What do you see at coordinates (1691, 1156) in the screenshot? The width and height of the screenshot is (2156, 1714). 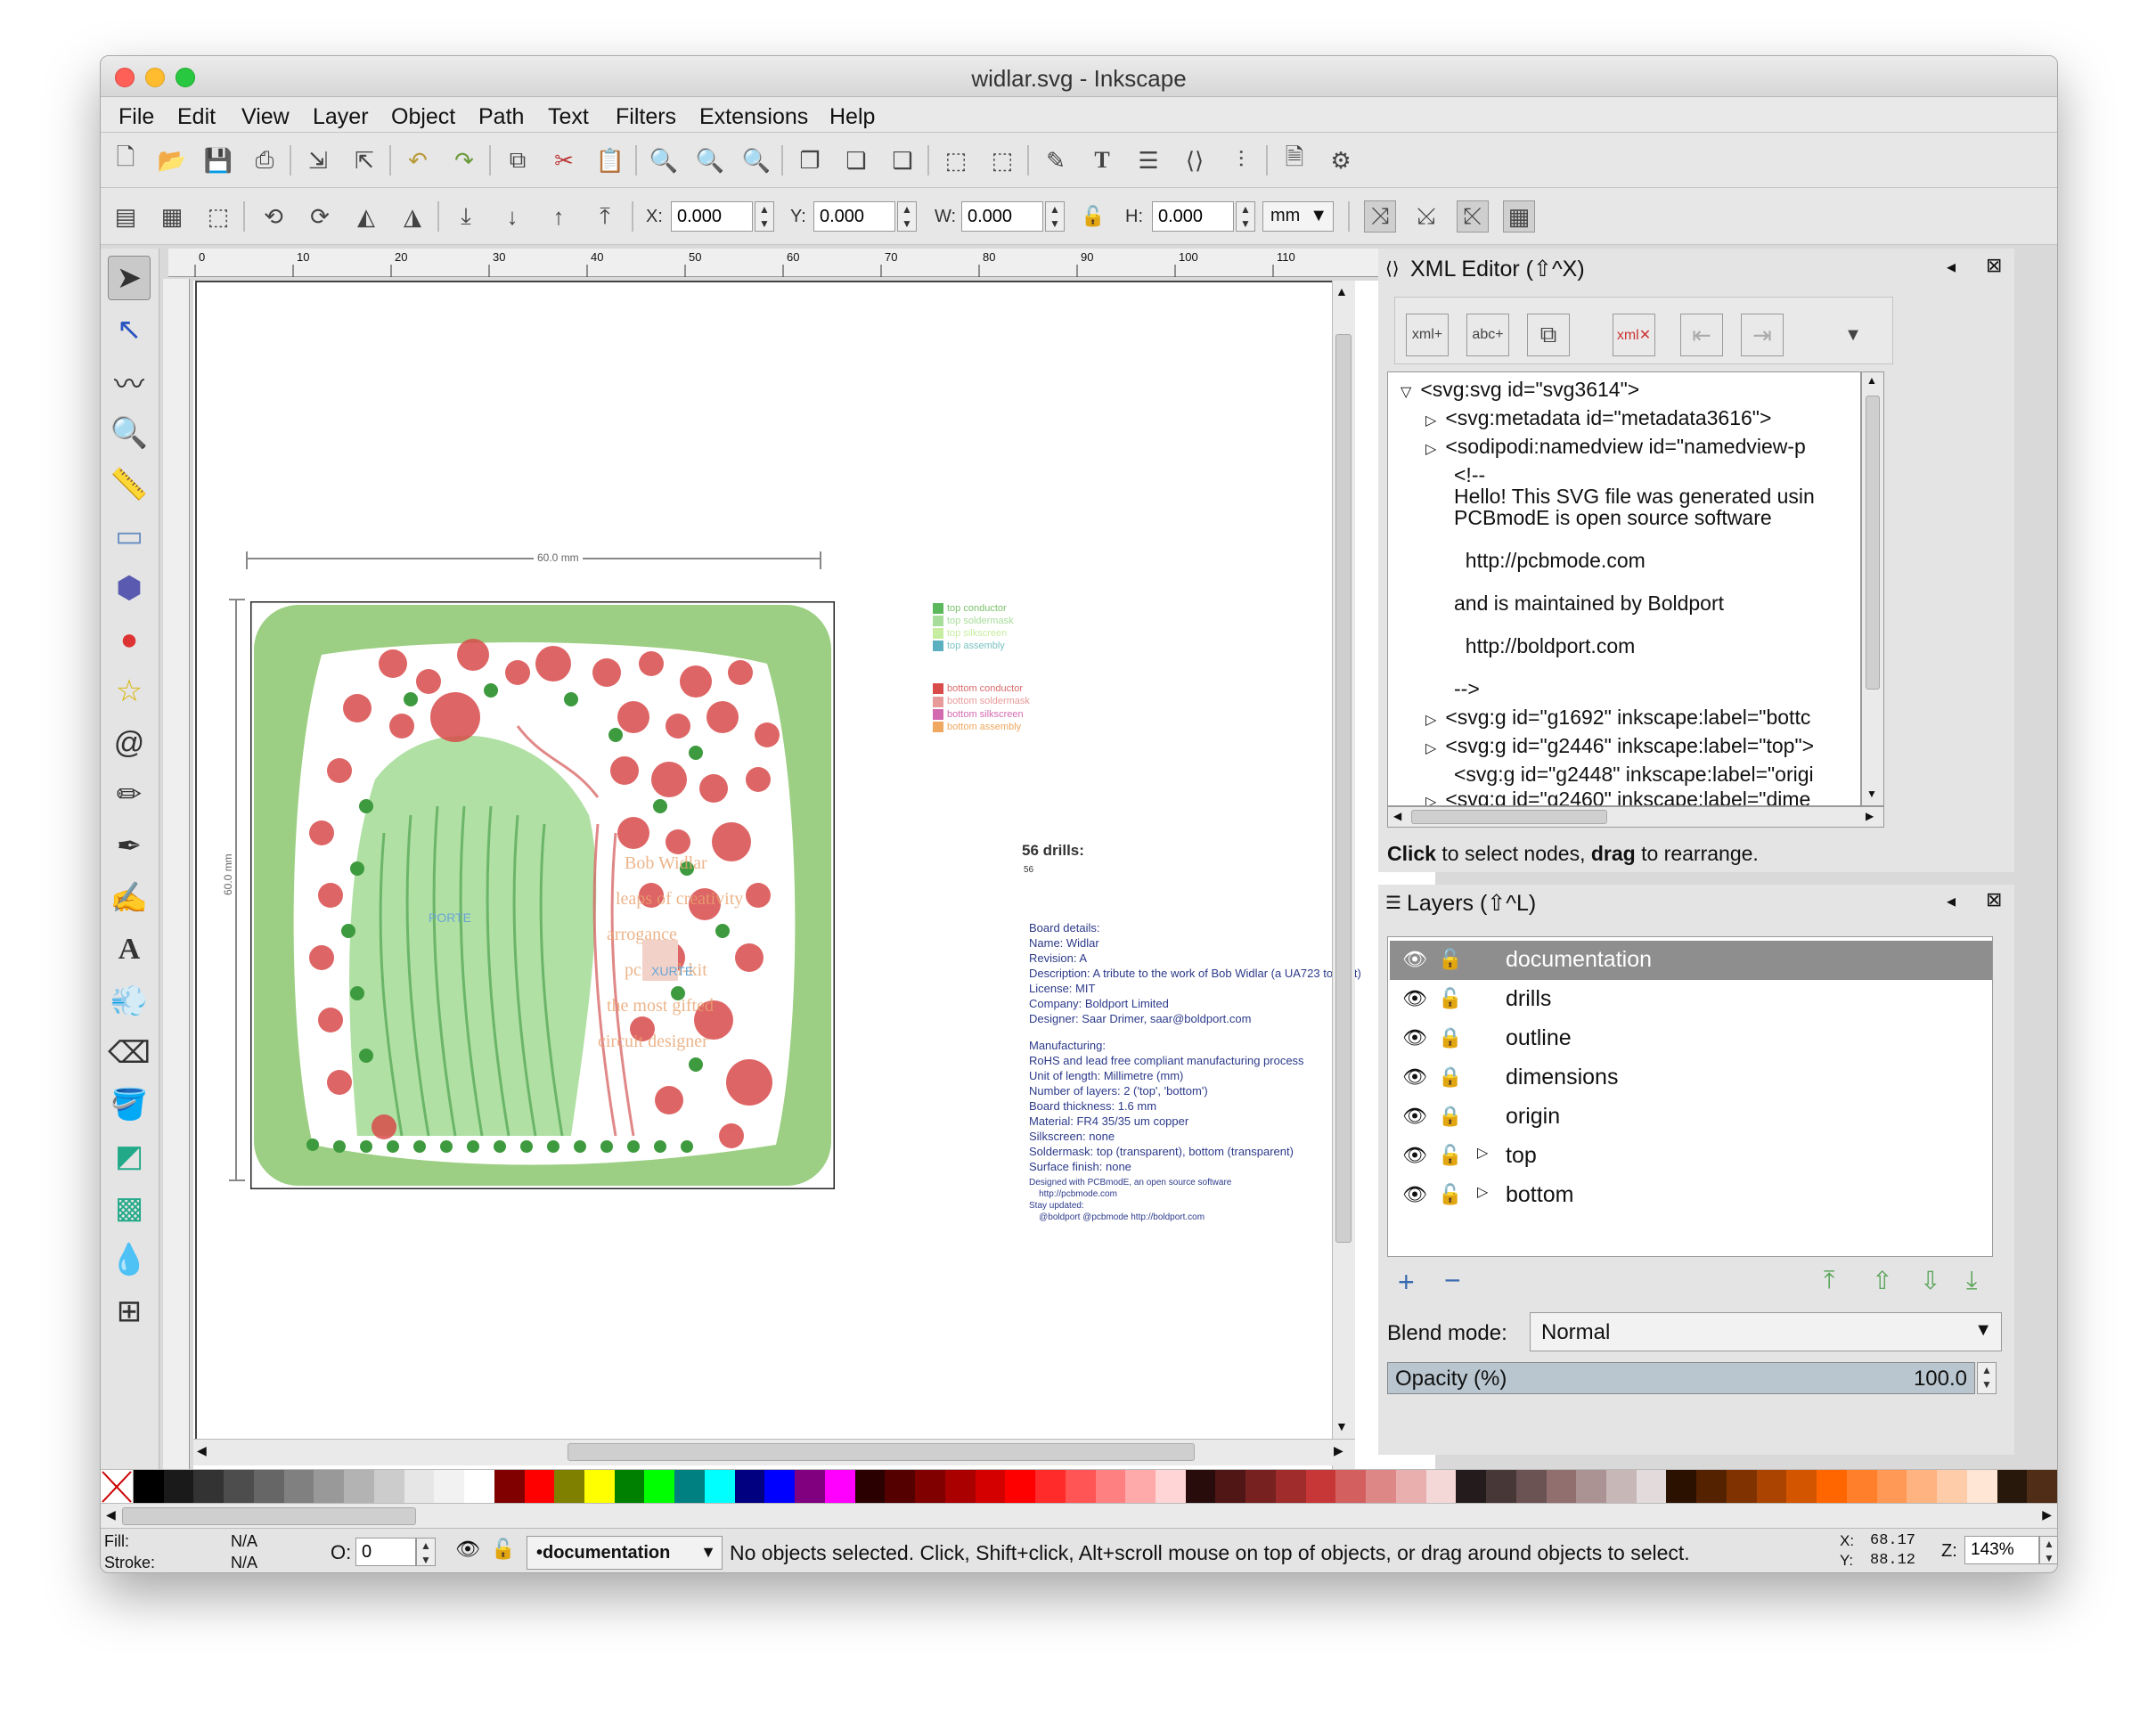 I see `layer-row-top: 👁 🔓 ▷ top` at bounding box center [1691, 1156].